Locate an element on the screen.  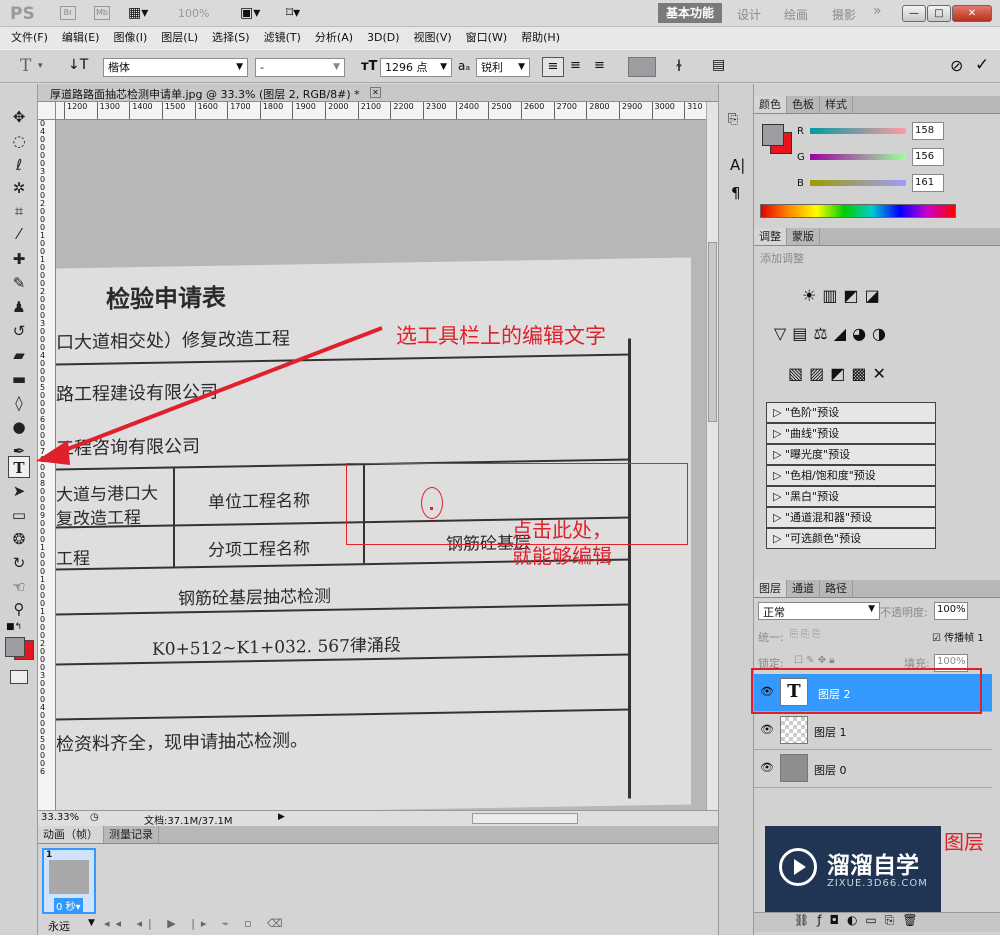
menu-file: 文件(F) is located at coordinates (29, 38).